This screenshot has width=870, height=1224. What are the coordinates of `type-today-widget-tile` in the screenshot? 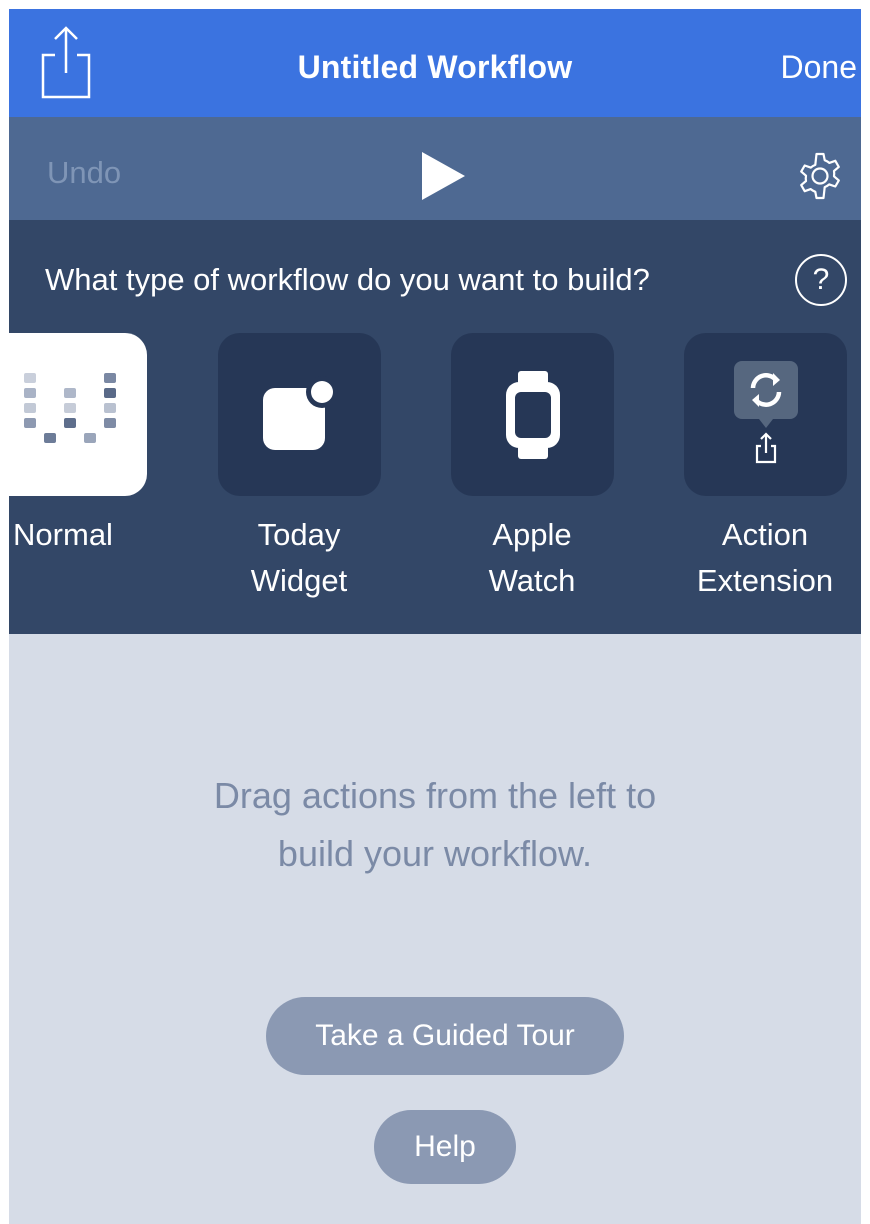 It's located at (299, 414).